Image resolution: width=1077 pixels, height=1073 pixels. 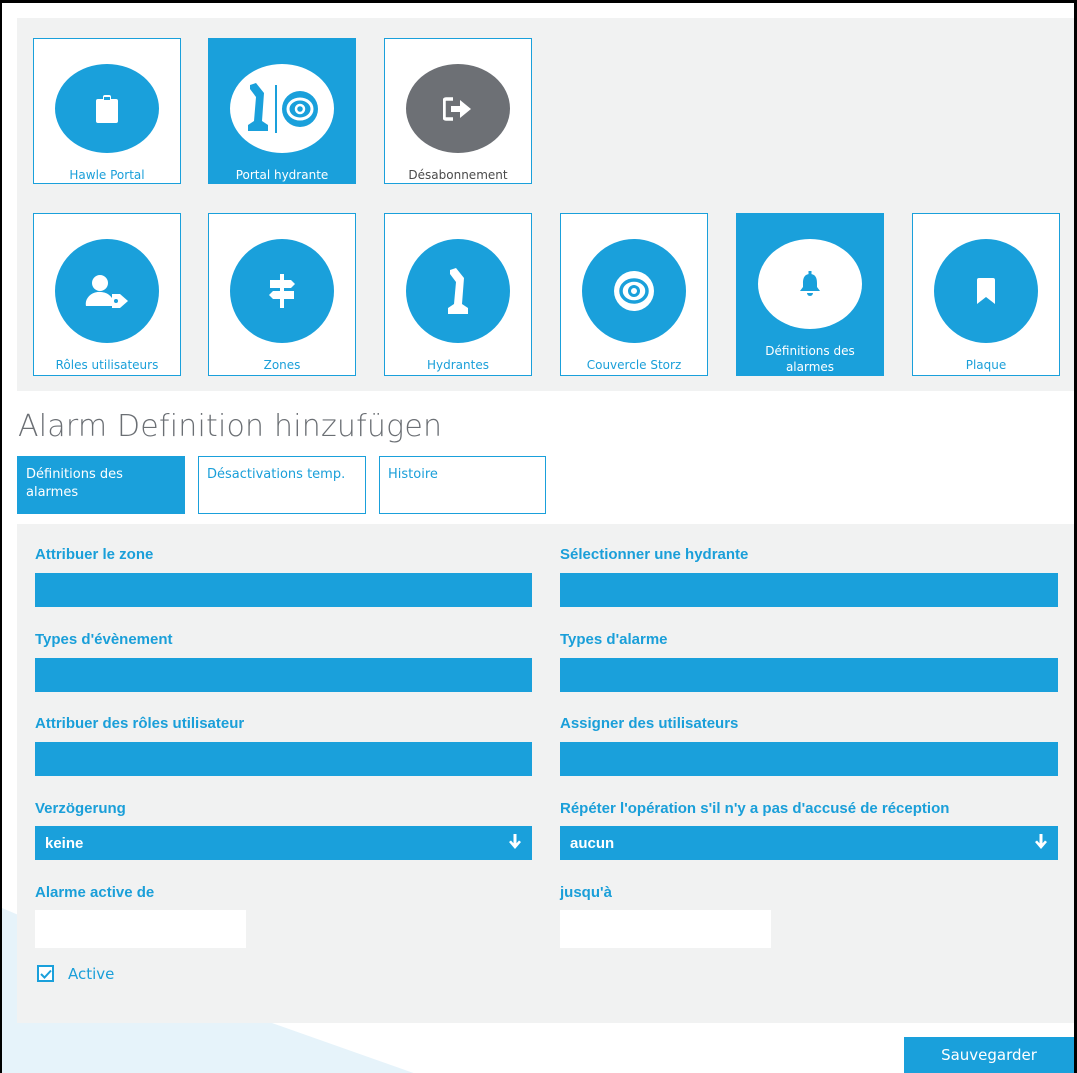 I want to click on active-until-input, so click(x=665, y=929).